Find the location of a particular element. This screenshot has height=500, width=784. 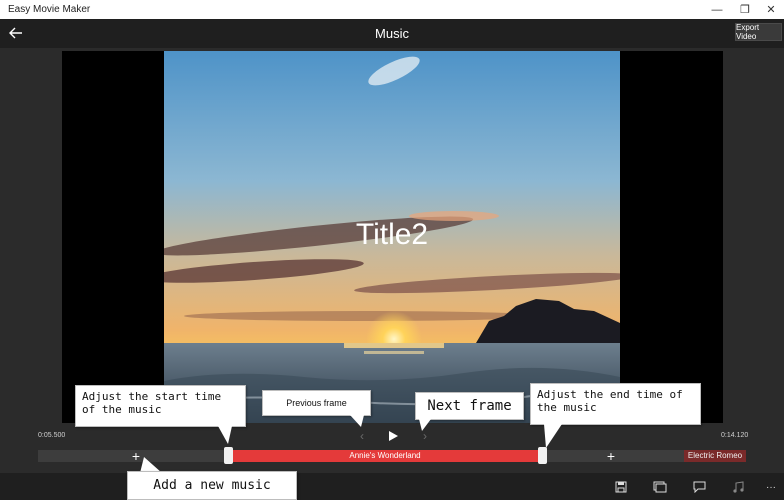

save-icon is located at coordinates (621, 487).